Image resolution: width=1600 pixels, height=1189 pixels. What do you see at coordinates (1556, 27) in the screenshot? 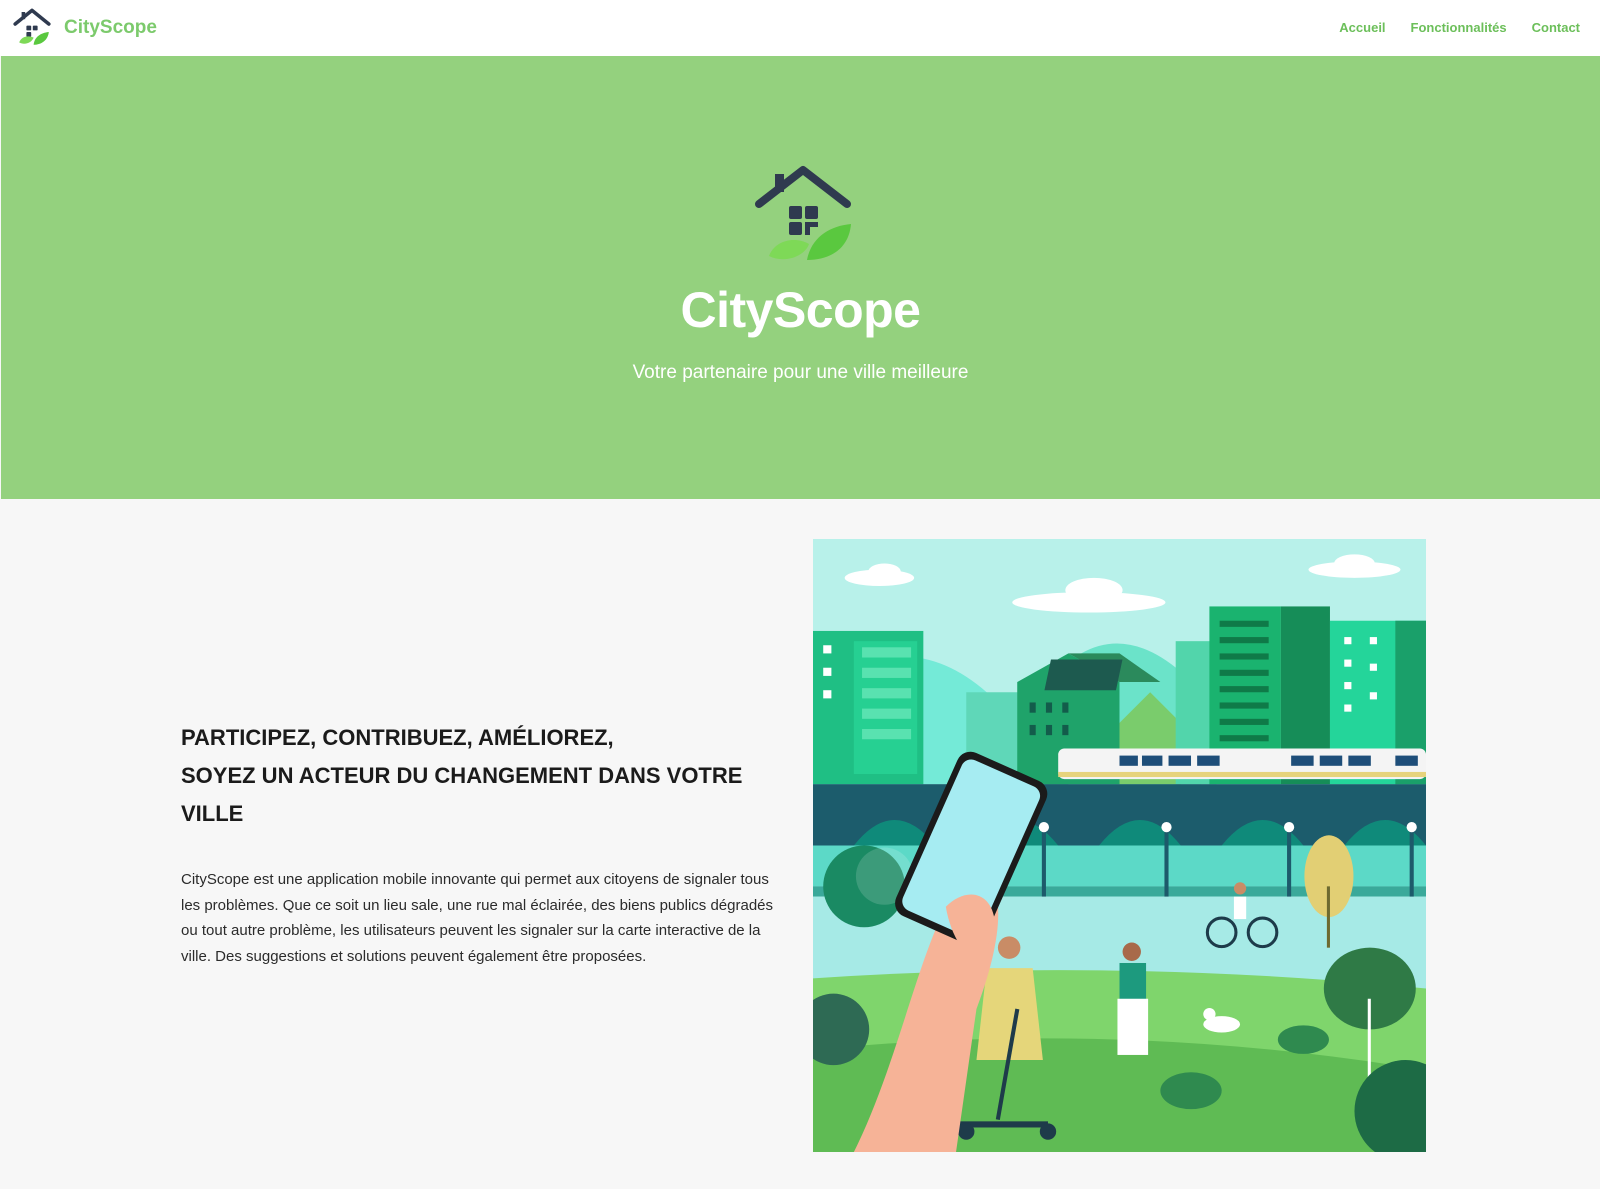
I see `nav-link-contact: Contact` at bounding box center [1556, 27].